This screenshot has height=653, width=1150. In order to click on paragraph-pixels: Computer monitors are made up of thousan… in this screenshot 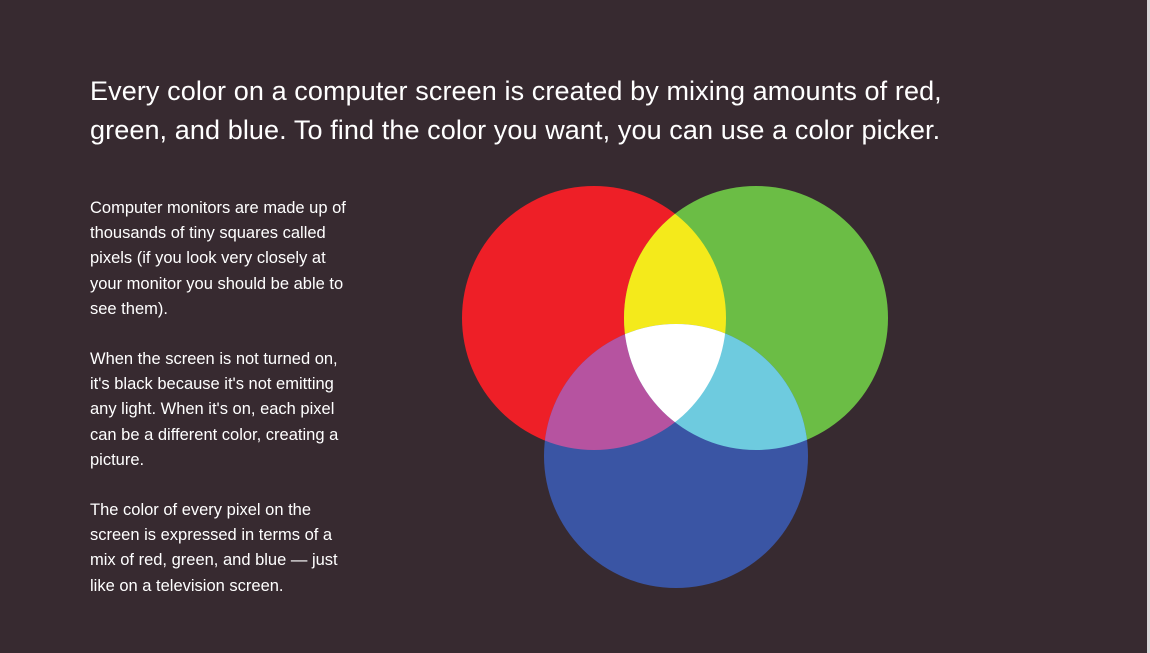, I will do `click(218, 258)`.